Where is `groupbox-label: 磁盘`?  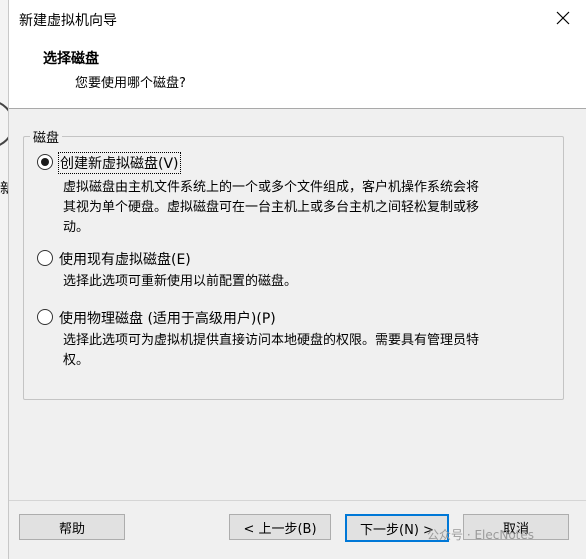
groupbox-label: 磁盘 is located at coordinates (46, 136).